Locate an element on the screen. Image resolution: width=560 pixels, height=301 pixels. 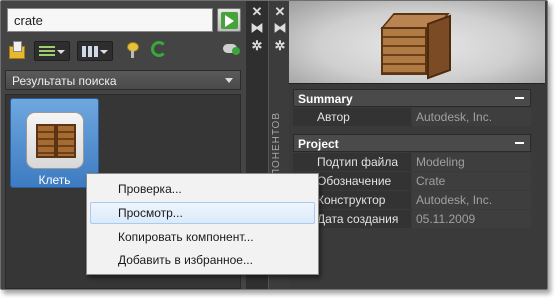
result-item-label: Клеть is located at coordinates (54, 180).